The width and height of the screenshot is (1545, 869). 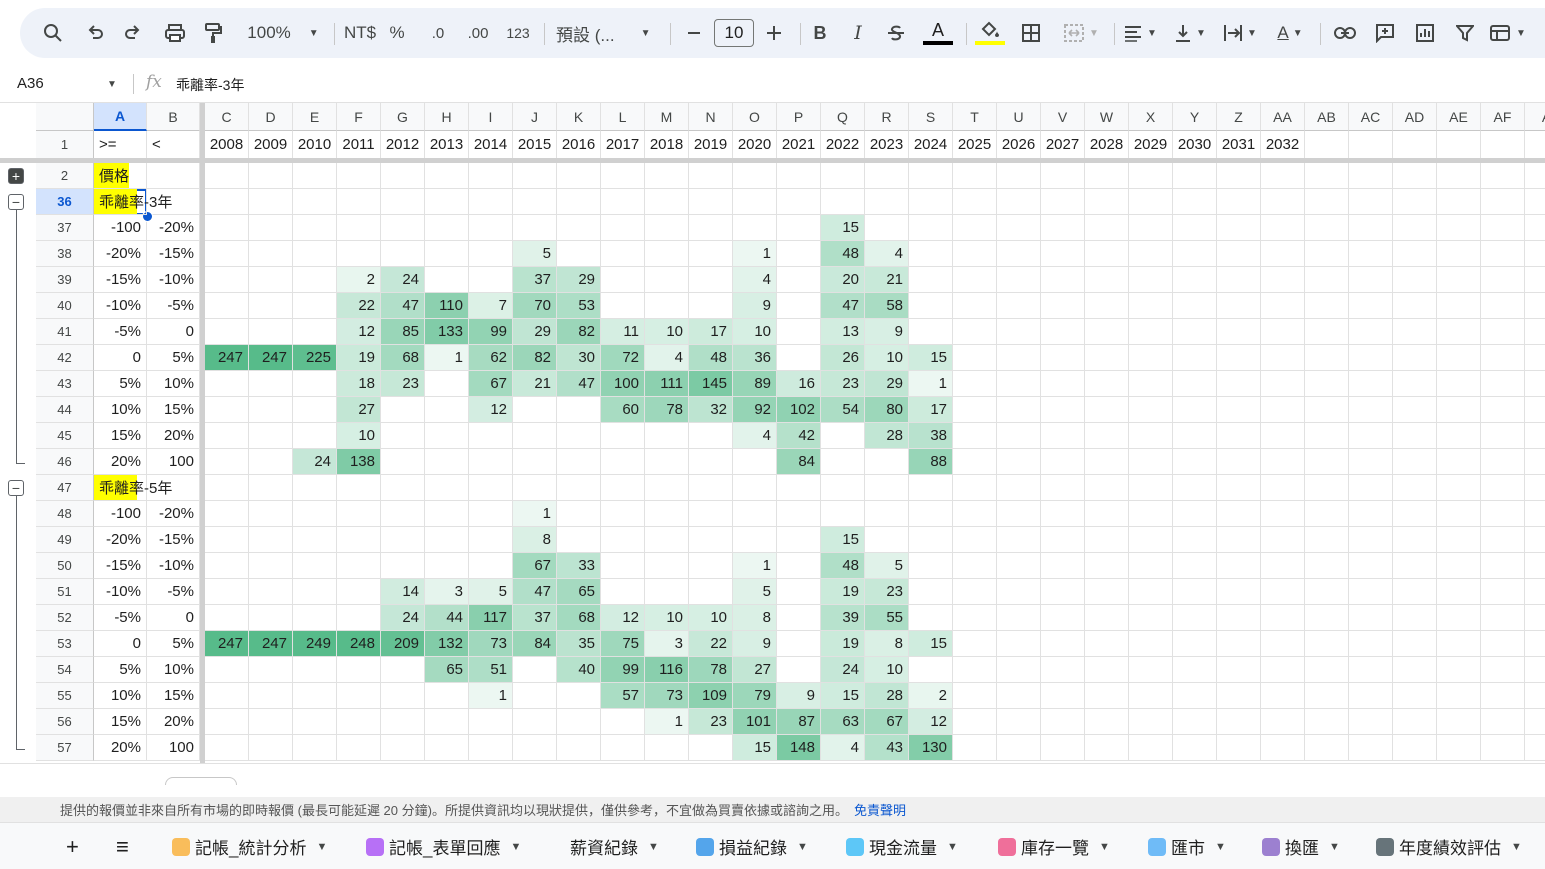 What do you see at coordinates (755, 748) in the screenshot?
I see `cell-o57: 15` at bounding box center [755, 748].